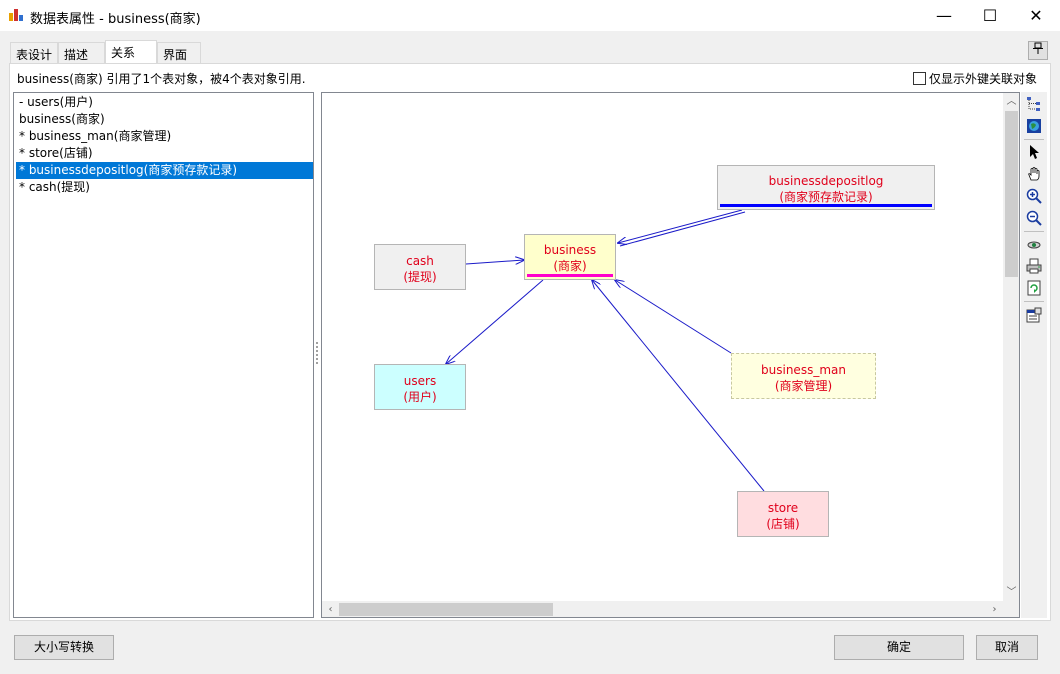 The width and height of the screenshot is (1060, 674). Describe the element at coordinates (826, 197) in the screenshot. I see `entity-caption: (商家预存款记录)` at that location.